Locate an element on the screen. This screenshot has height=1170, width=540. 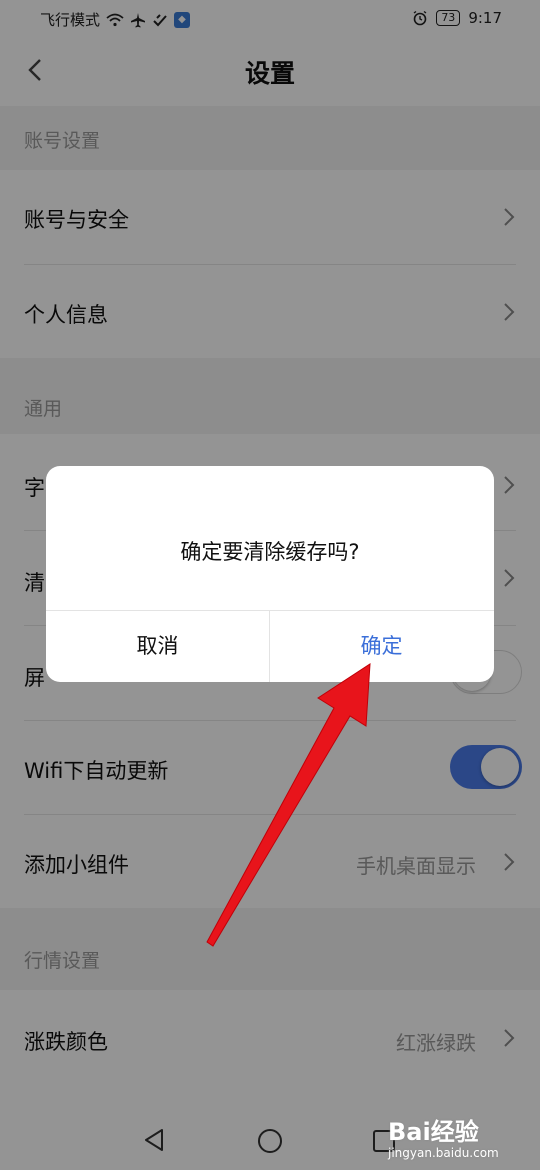
dialog-message: 确定要清除缓存吗? is located at coordinates (270, 552).